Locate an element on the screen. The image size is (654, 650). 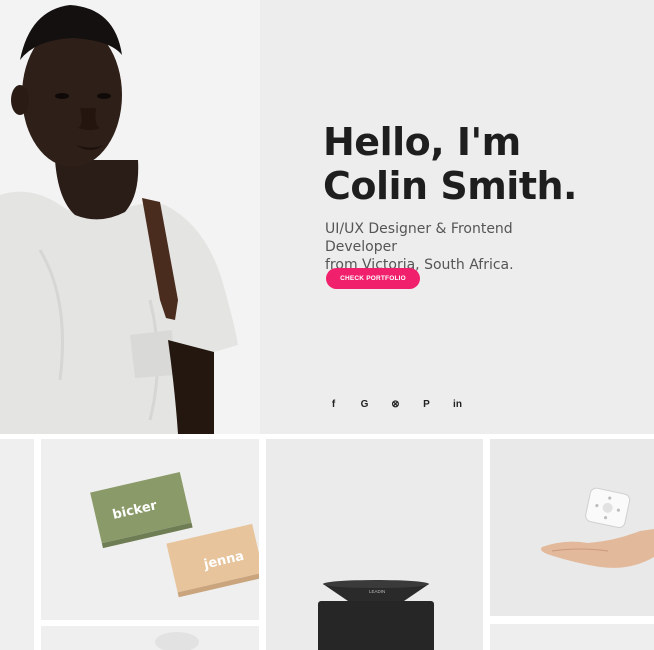
portfolio-item-bowl is located at coordinates (150, 638).